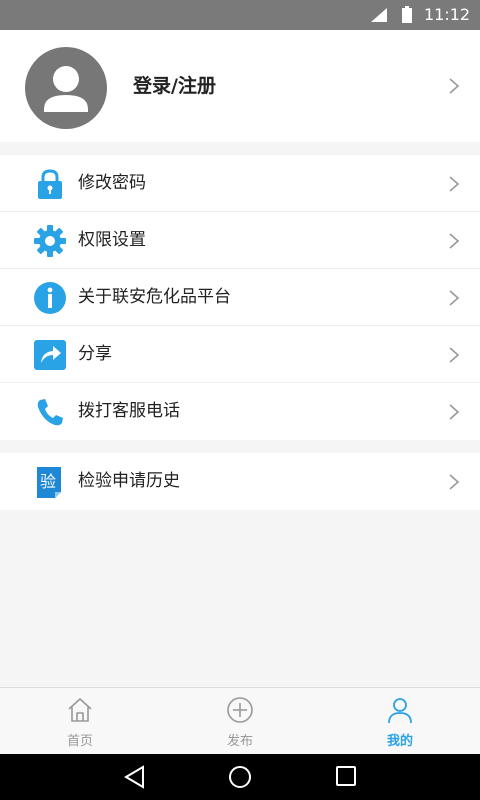  I want to click on profile-login-row: 登录/注册, so click(240, 86).